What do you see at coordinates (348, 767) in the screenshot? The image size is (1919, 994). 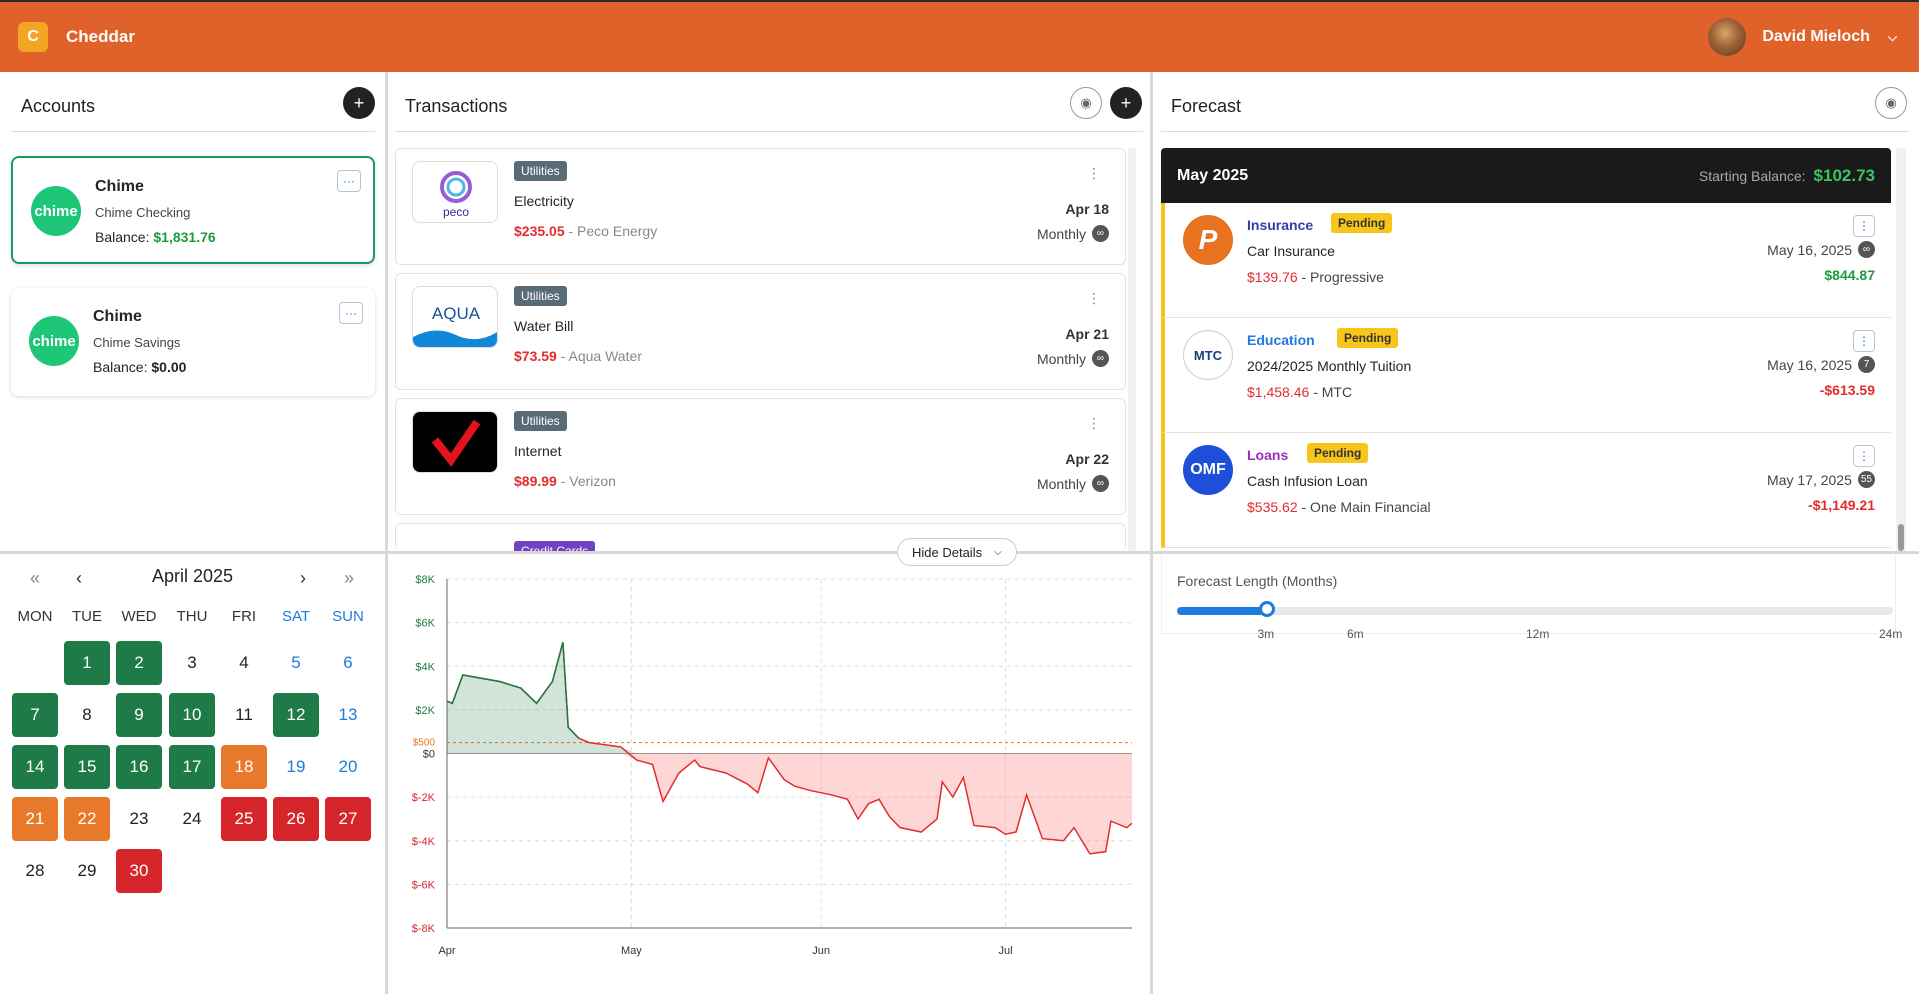 I see `calendar-day: 20` at bounding box center [348, 767].